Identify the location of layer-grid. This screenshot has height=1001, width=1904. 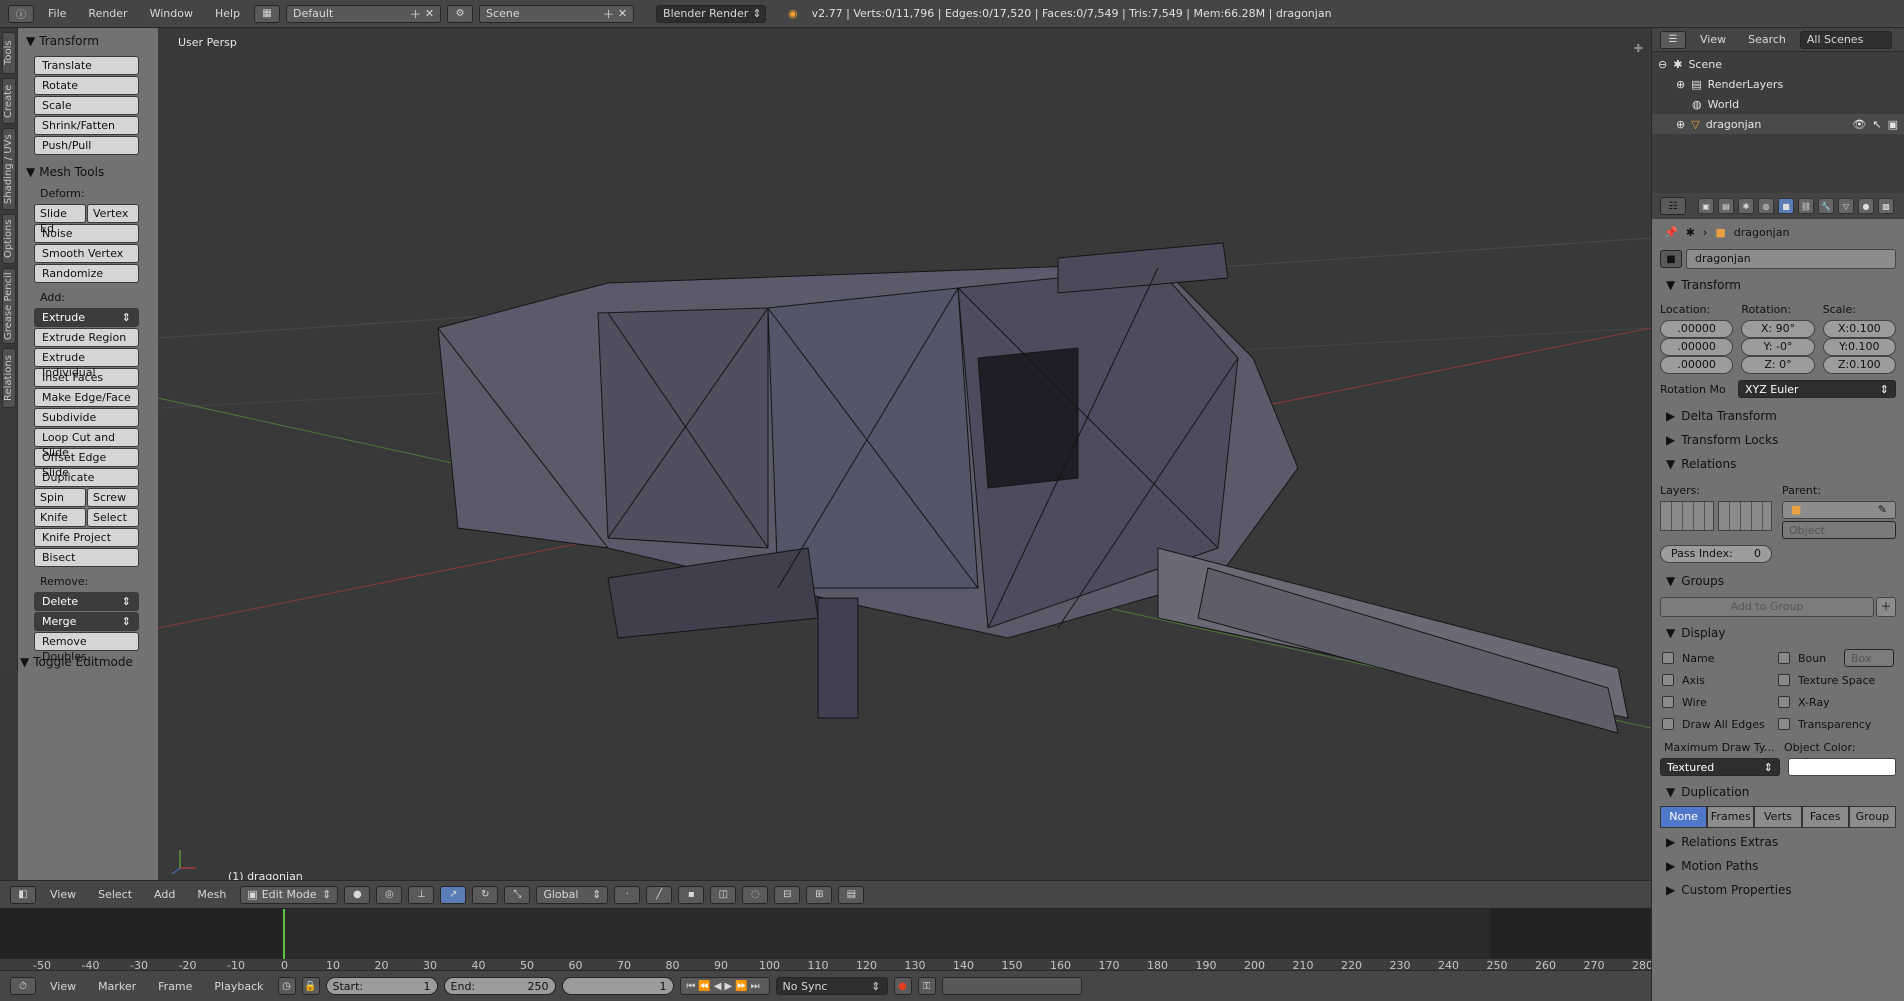
(1717, 516).